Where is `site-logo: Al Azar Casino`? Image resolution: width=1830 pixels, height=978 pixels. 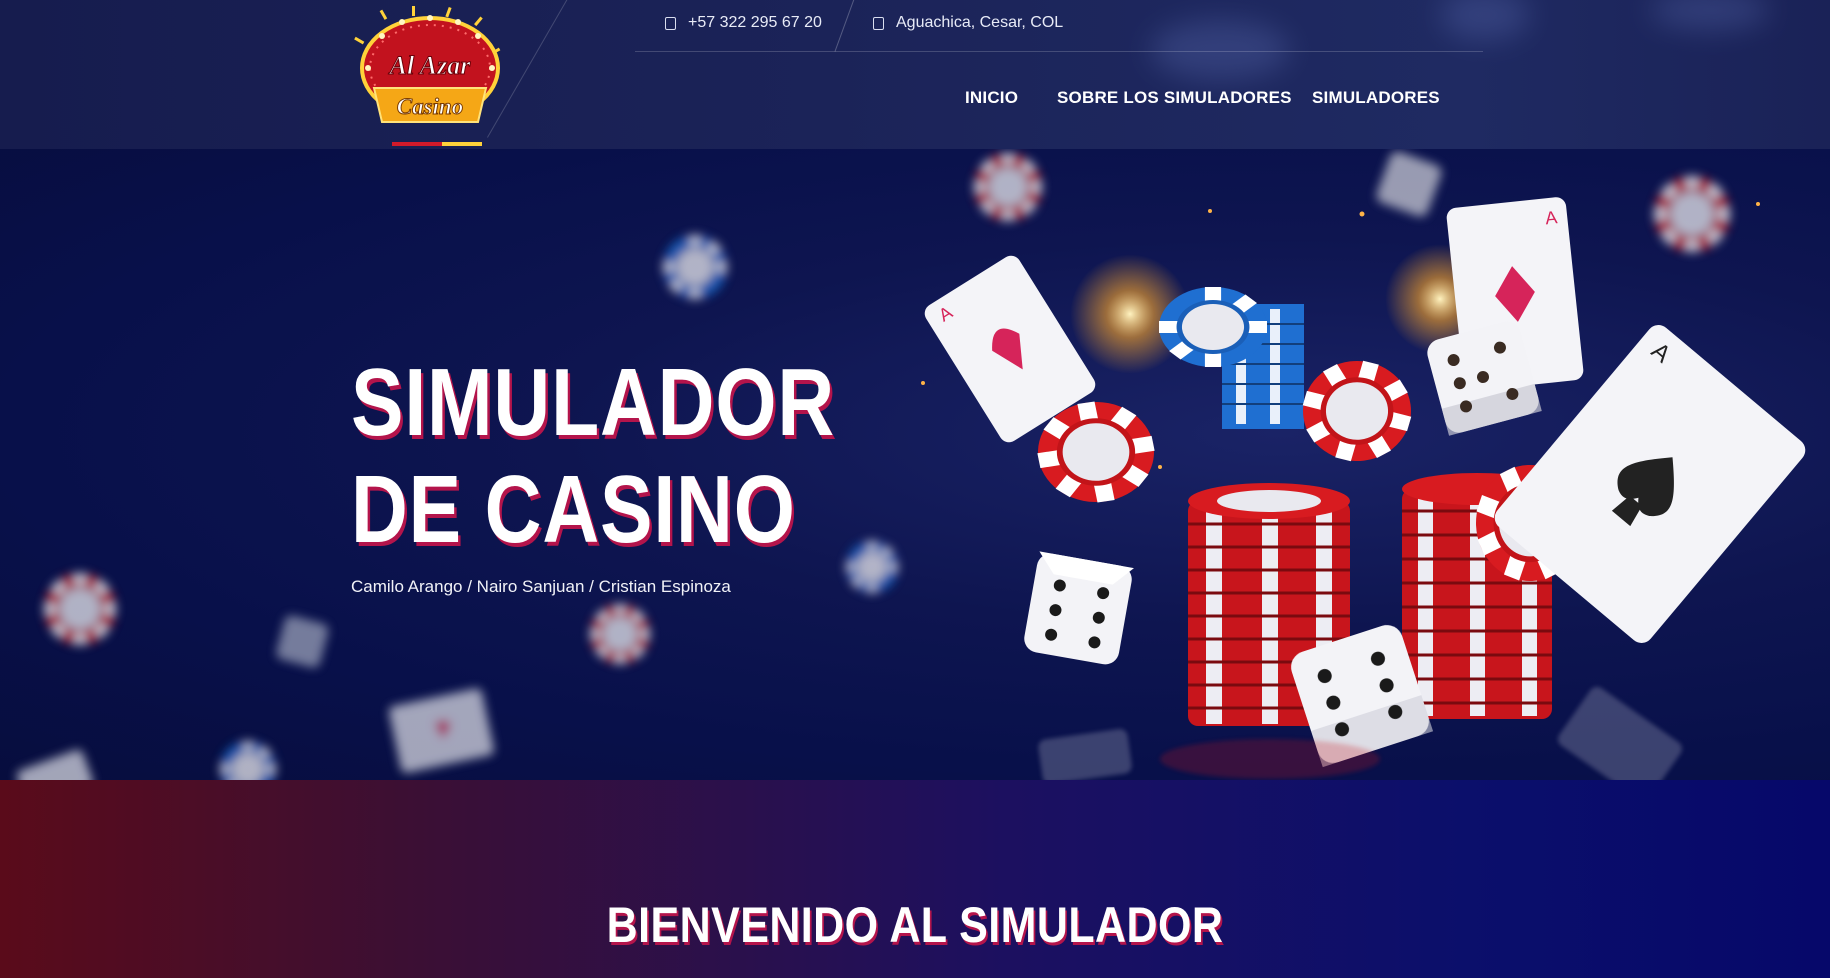 site-logo: Al Azar Casino is located at coordinates (429, 77).